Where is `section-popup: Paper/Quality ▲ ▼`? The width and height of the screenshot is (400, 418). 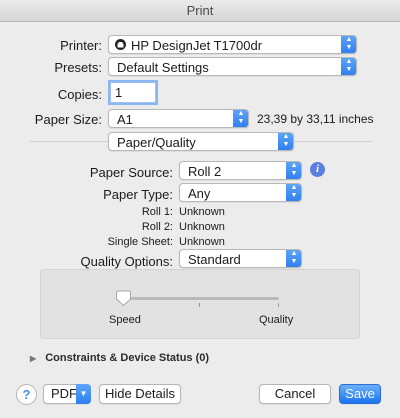 section-popup: Paper/Quality ▲ ▼ is located at coordinates (201, 141).